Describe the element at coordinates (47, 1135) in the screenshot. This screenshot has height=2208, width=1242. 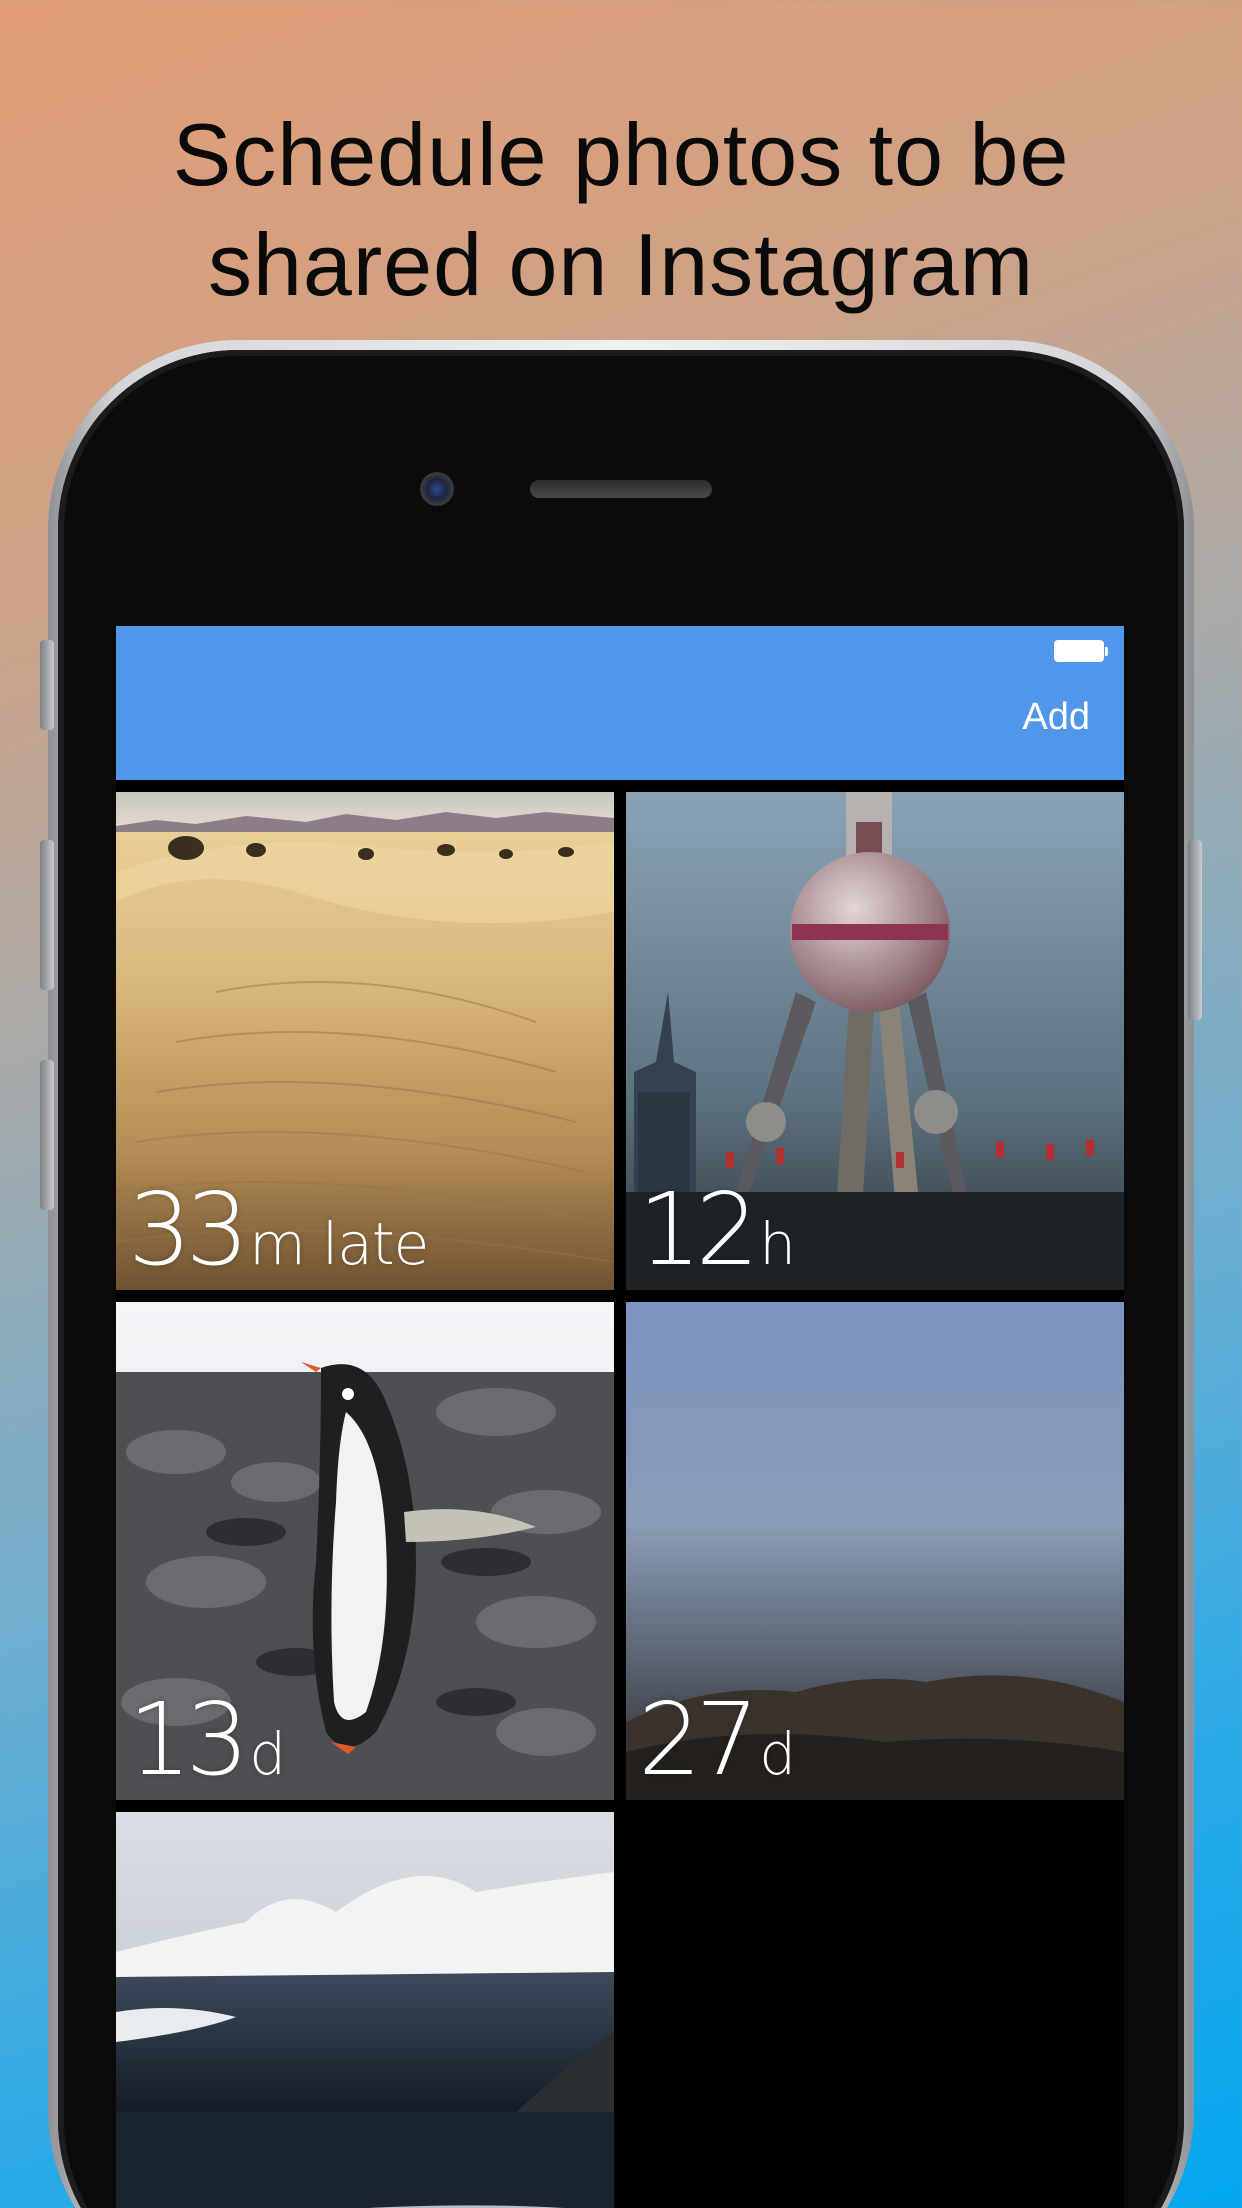
I see `volume-down-button` at that location.